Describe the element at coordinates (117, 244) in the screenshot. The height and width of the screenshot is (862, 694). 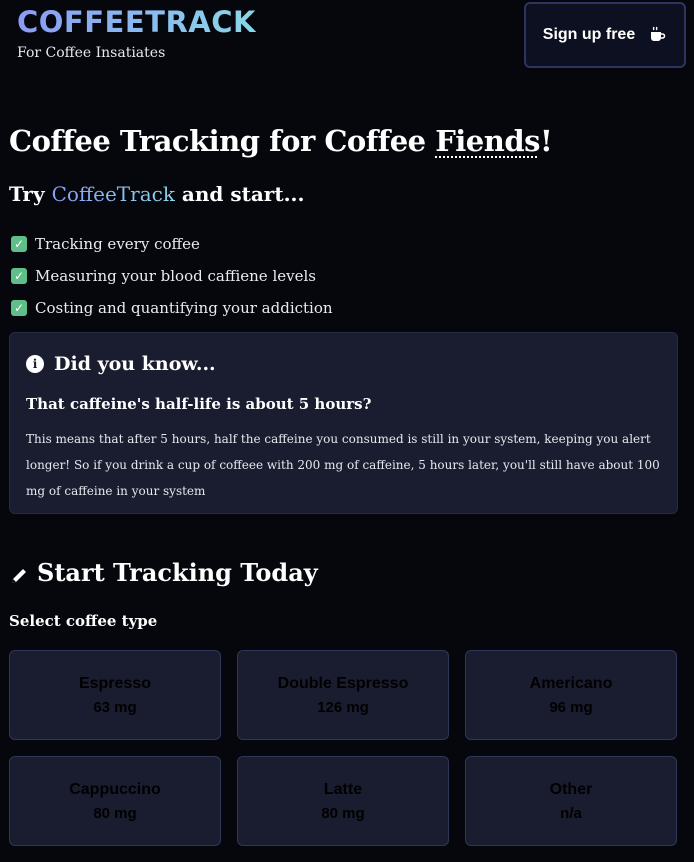
I see `feature-label: Tracking every coffee` at that location.